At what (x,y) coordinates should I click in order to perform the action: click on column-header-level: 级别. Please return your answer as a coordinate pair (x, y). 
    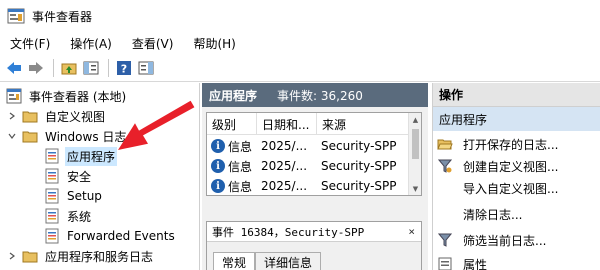
    Looking at the image, I should click on (232, 124).